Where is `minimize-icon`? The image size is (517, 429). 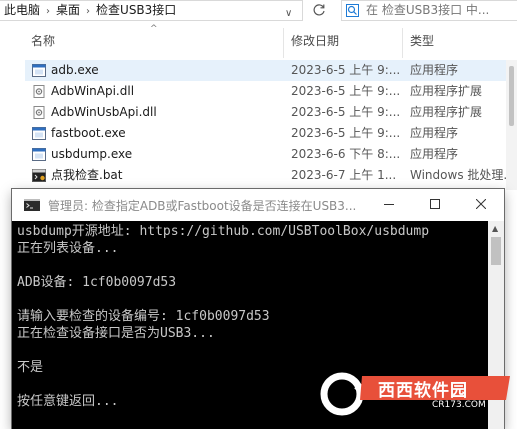
minimize-icon is located at coordinates (389, 204).